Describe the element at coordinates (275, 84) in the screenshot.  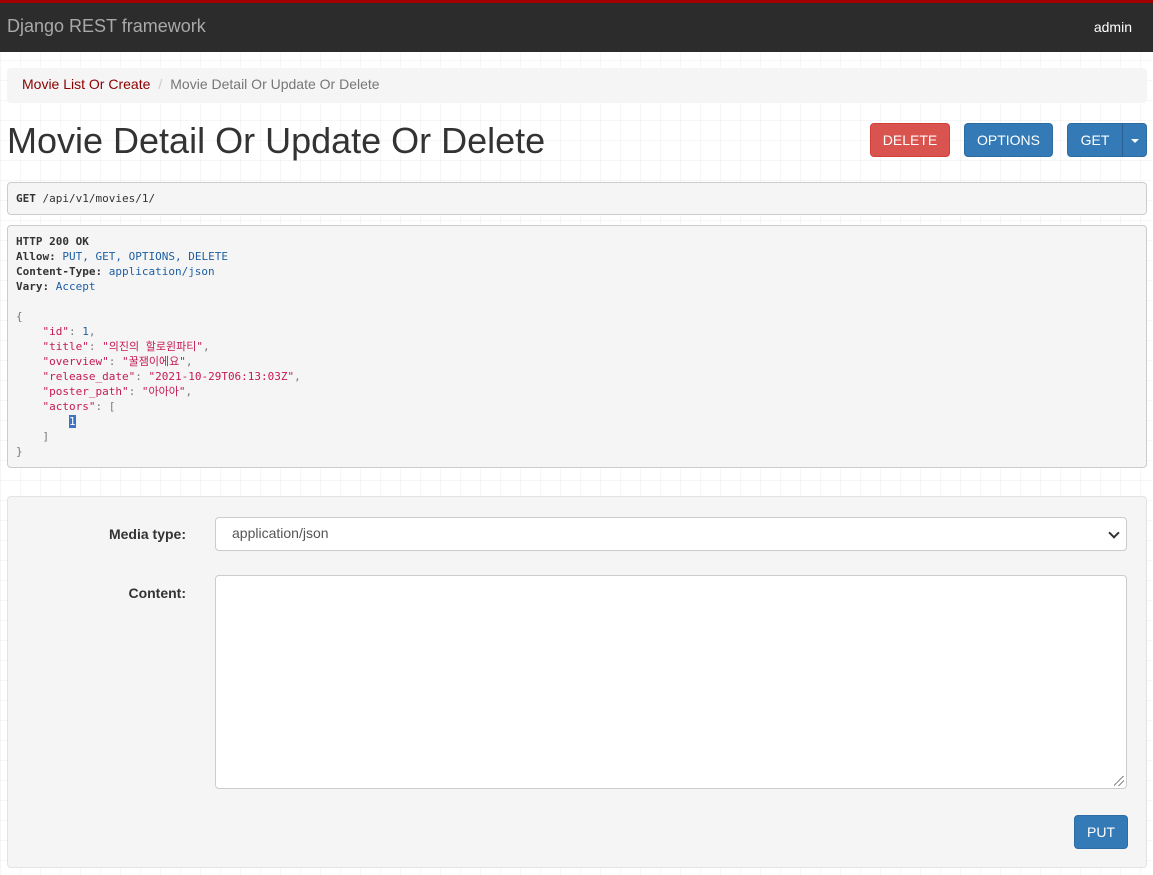
I see `breadcrumb-item-current: Movie Detail Or Update Or Delete` at that location.